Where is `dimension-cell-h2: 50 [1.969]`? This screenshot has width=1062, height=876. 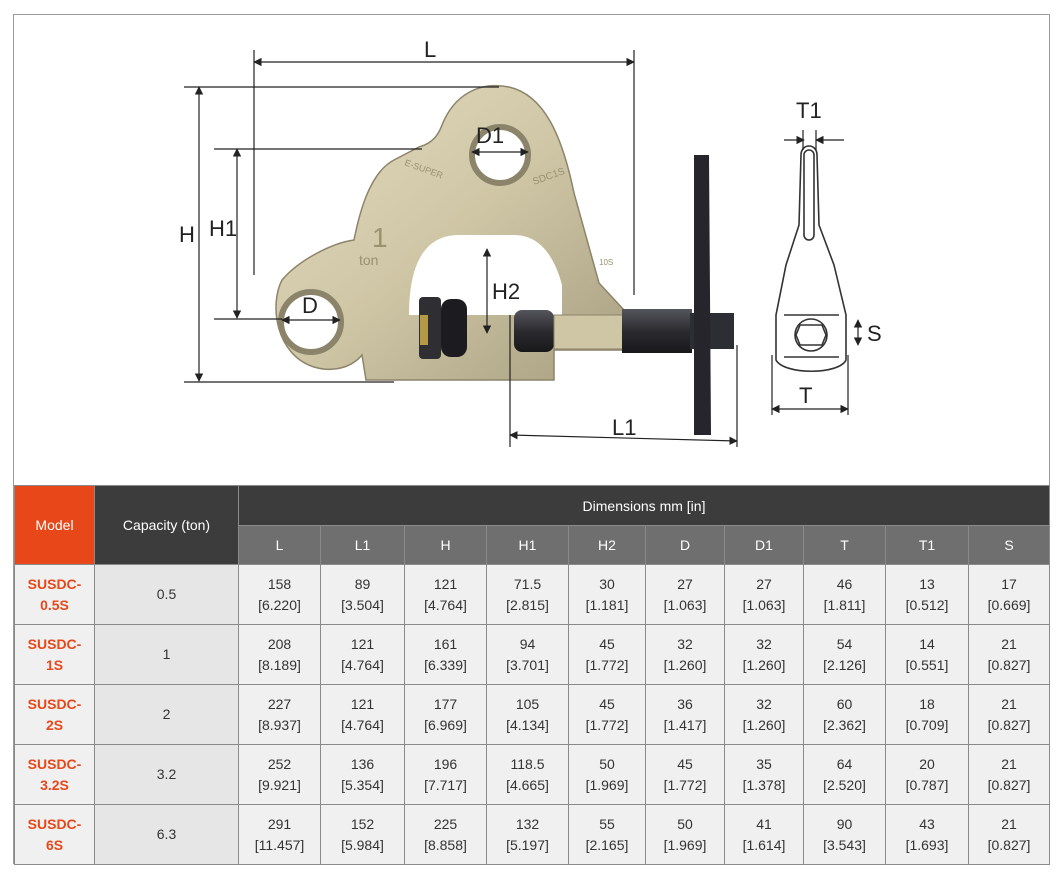 dimension-cell-h2: 50 [1.969] is located at coordinates (607, 774).